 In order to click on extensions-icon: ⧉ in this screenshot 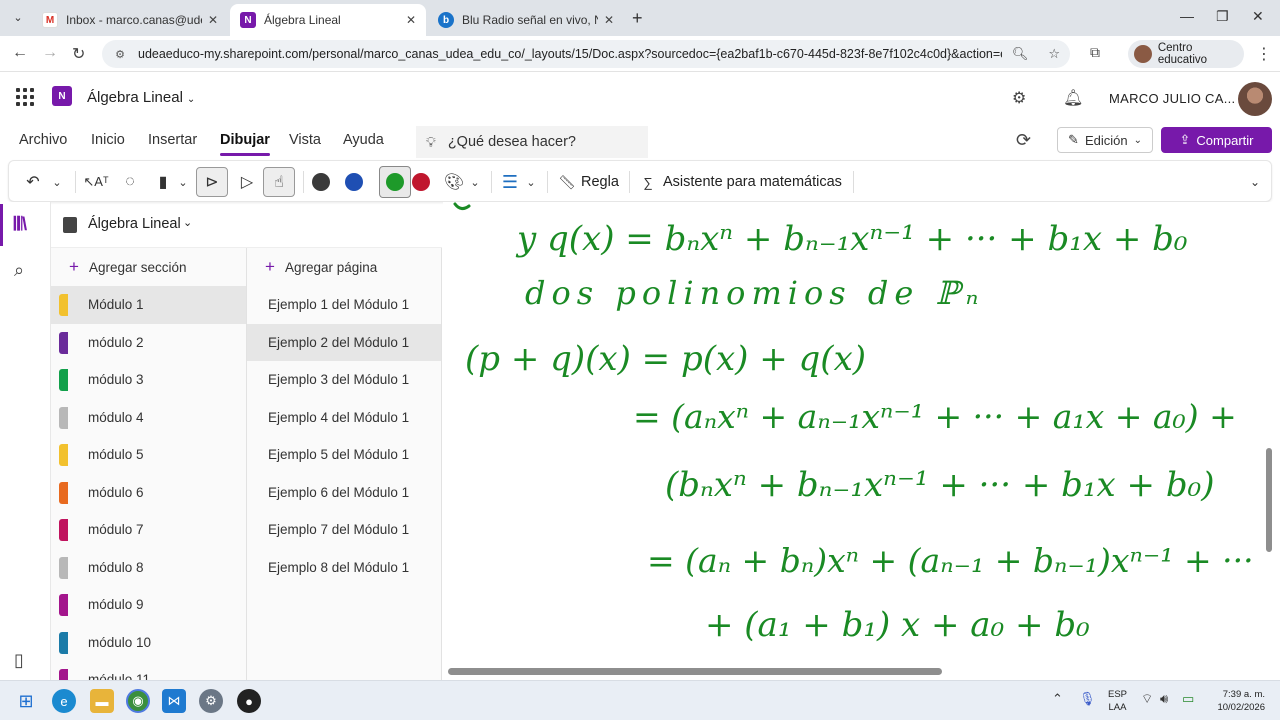, I will do `click(1095, 52)`.